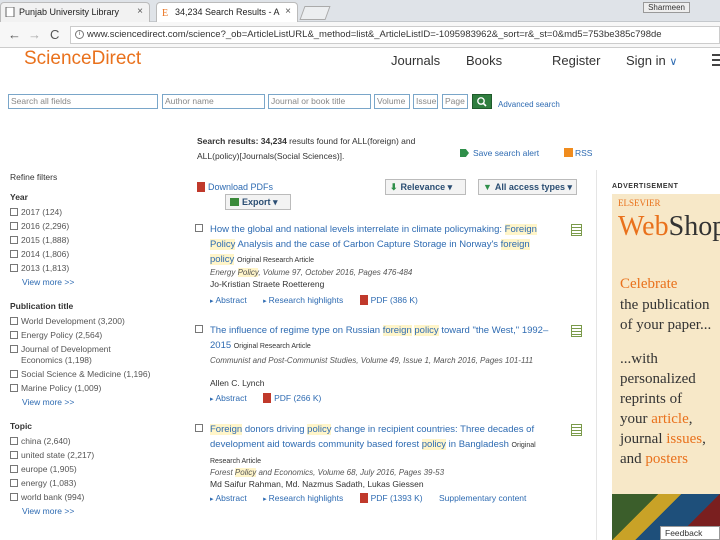 This screenshot has width=720, height=540. I want to click on ad-highlight: issues, so click(684, 439).